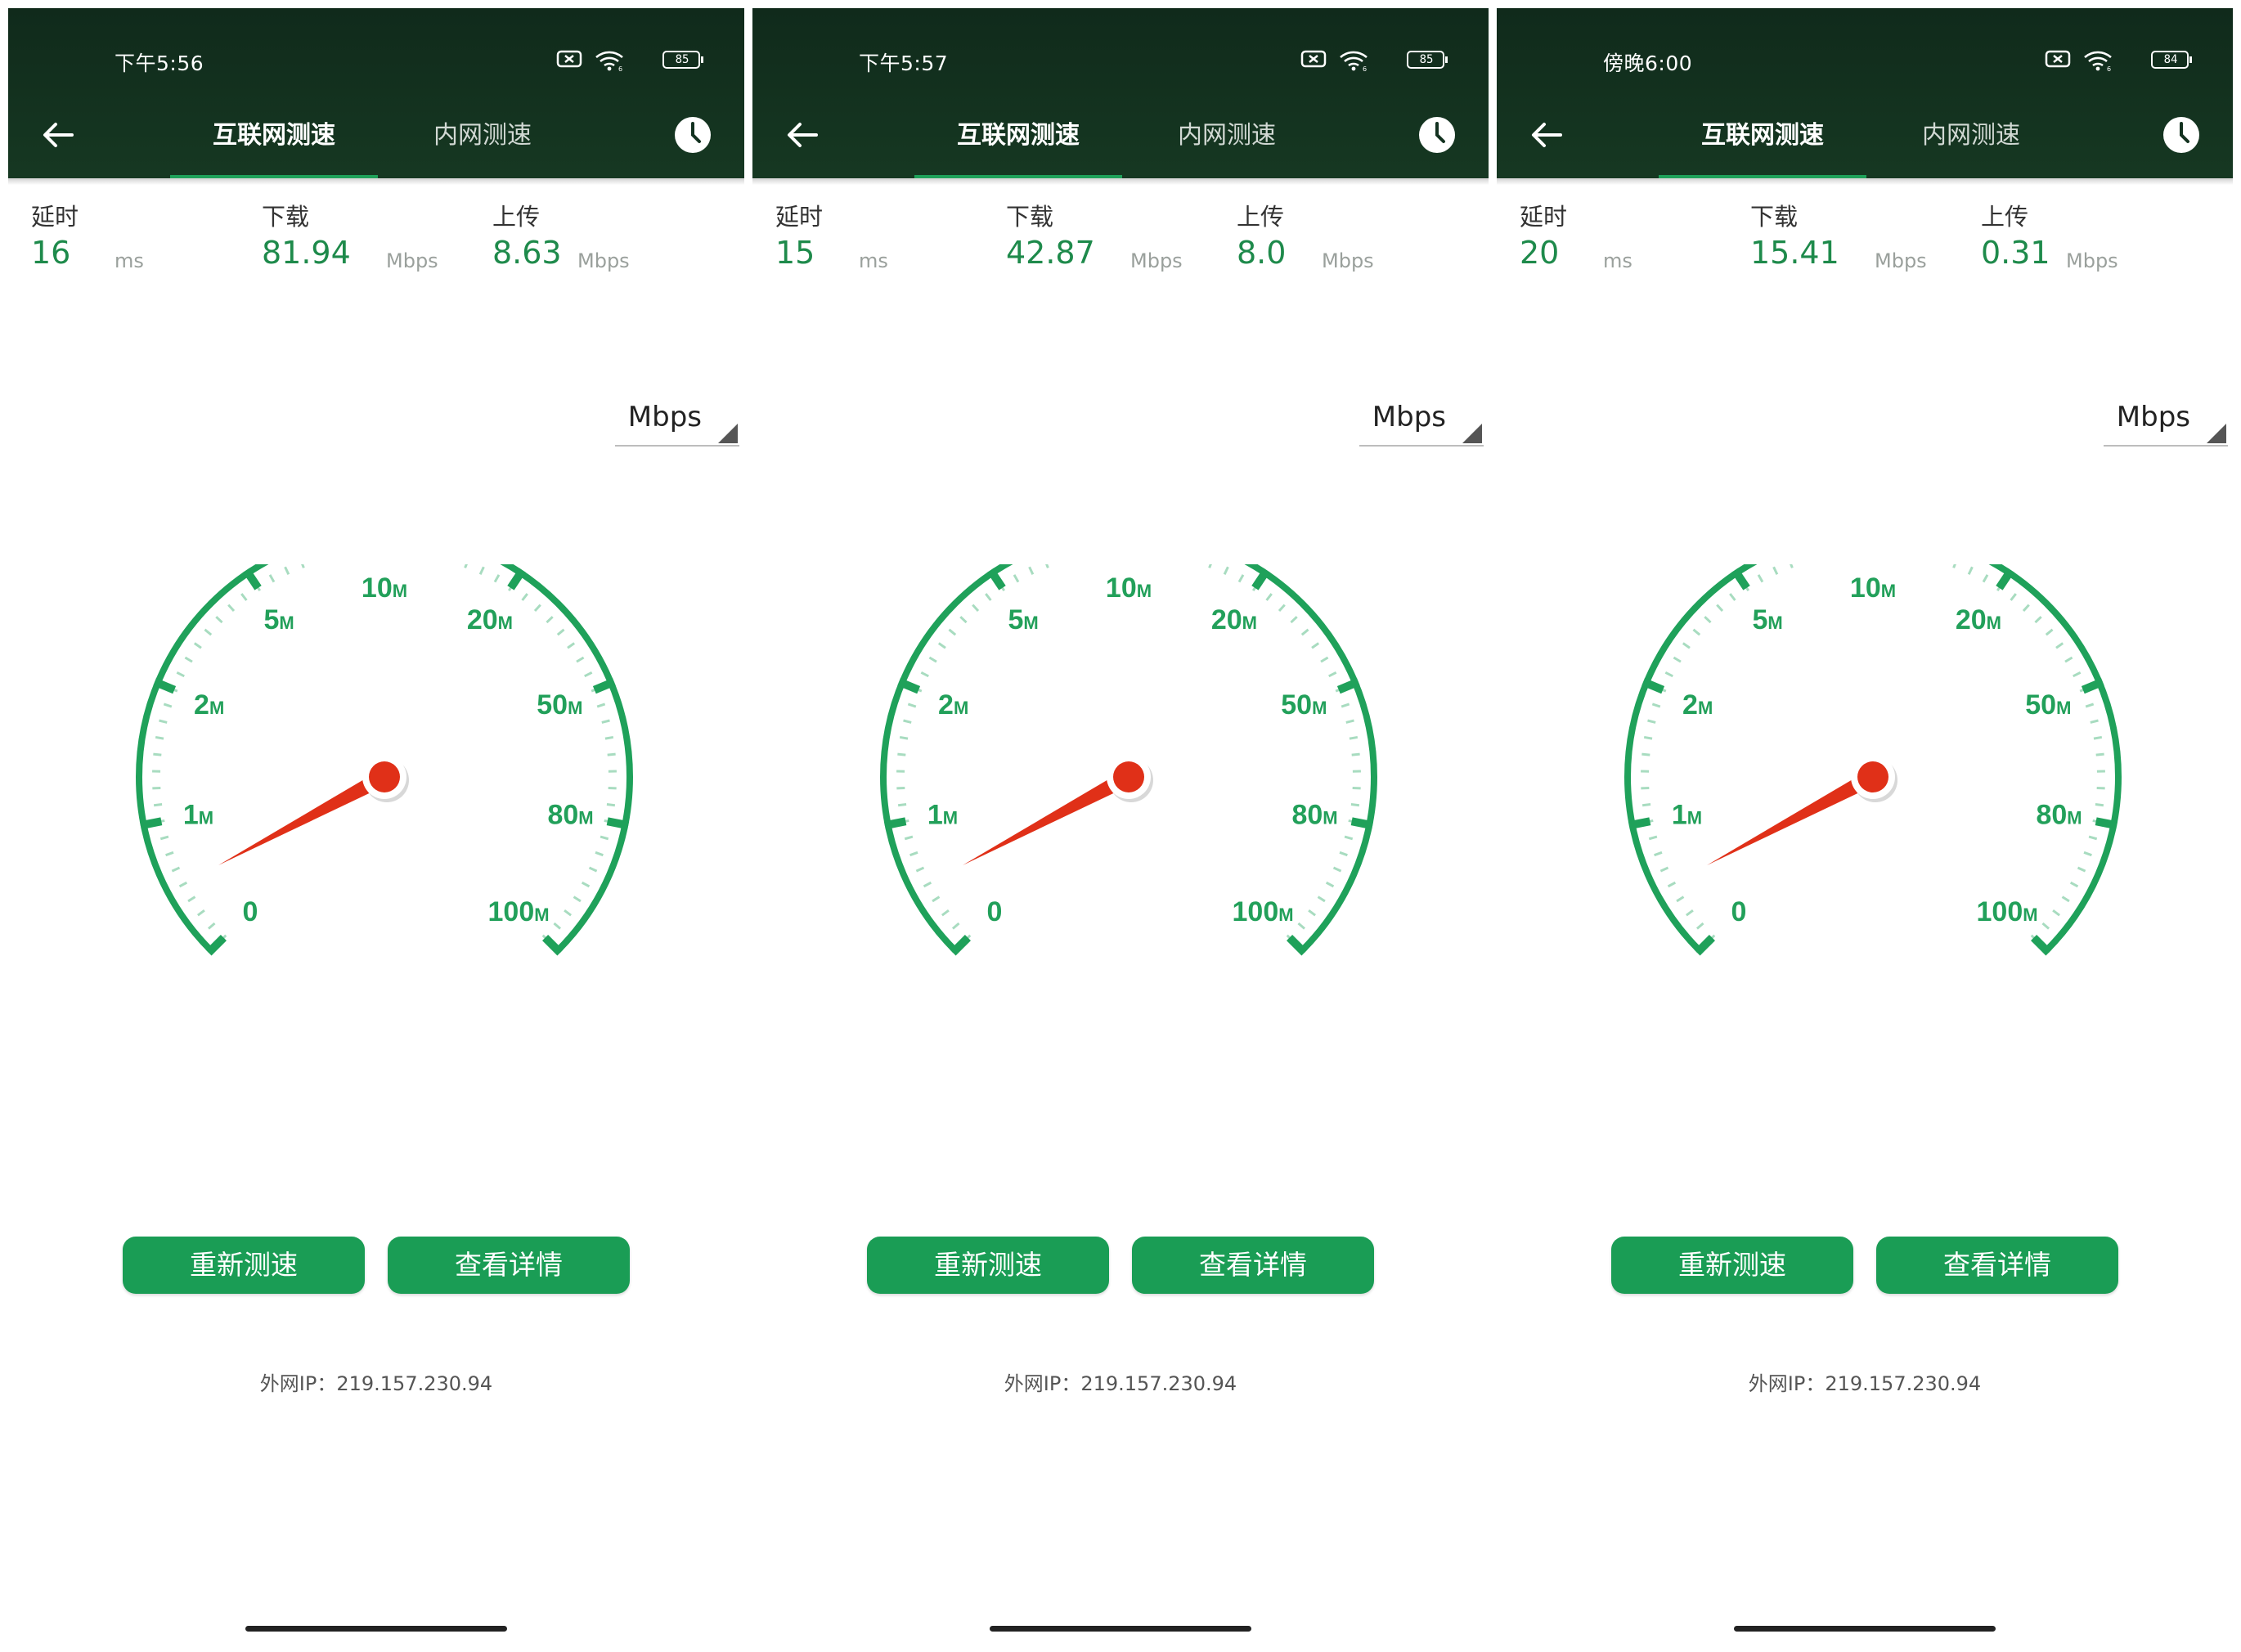  What do you see at coordinates (609, 61) in the screenshot?
I see `wifi-icon: 6` at bounding box center [609, 61].